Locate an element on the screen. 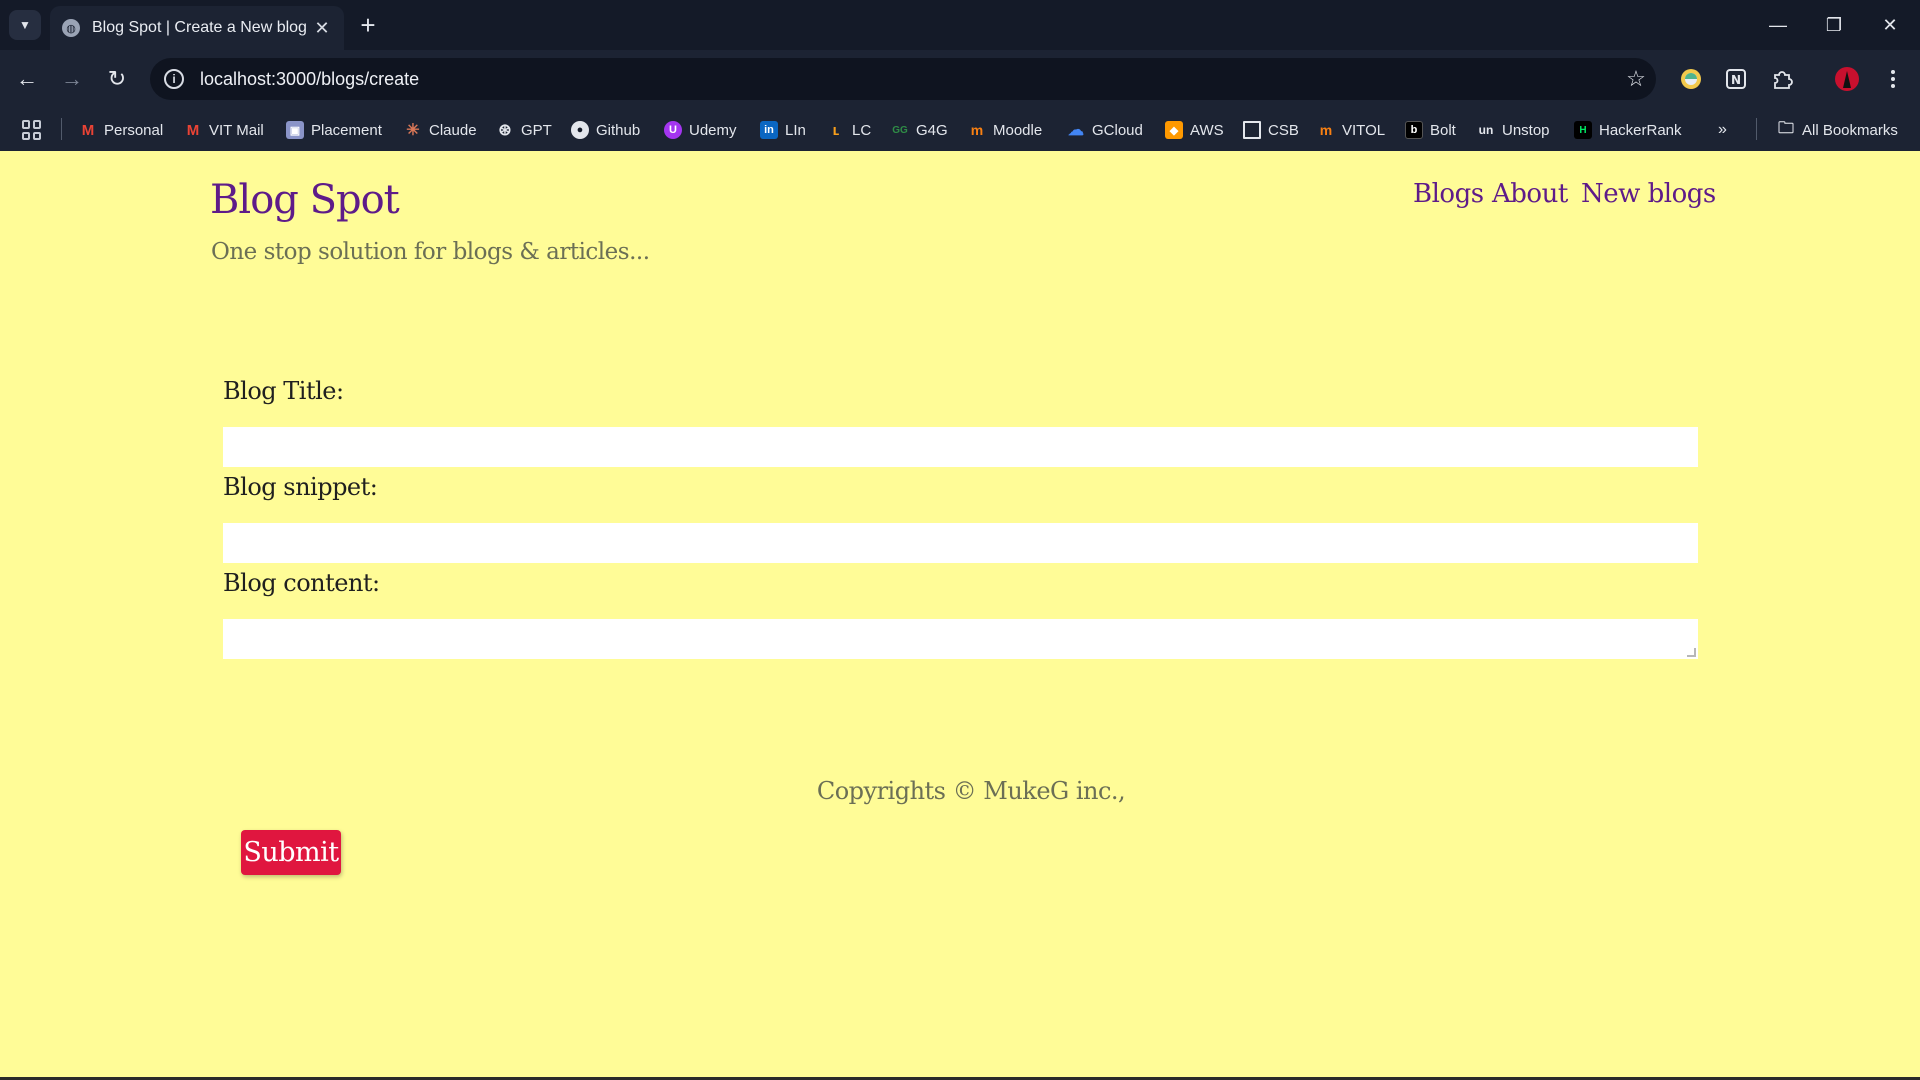 The image size is (1920, 1080). tab-search-button: ▼ is located at coordinates (25, 25).